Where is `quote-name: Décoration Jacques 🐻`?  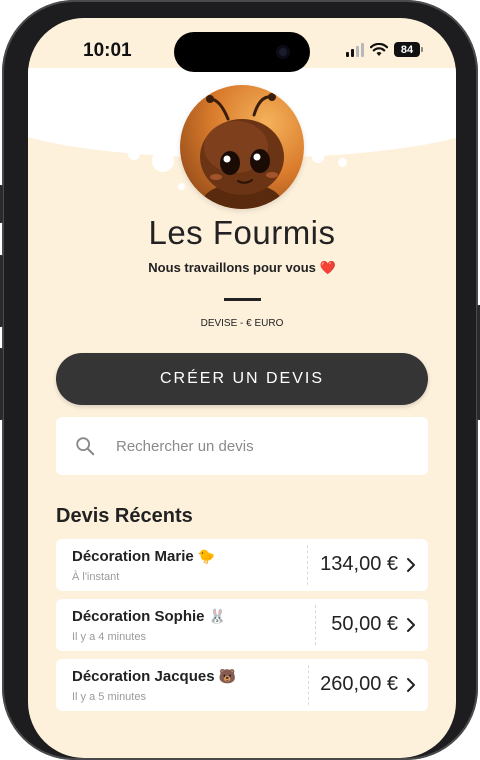
quote-name: Décoration Jacques 🐻 is located at coordinates (154, 676).